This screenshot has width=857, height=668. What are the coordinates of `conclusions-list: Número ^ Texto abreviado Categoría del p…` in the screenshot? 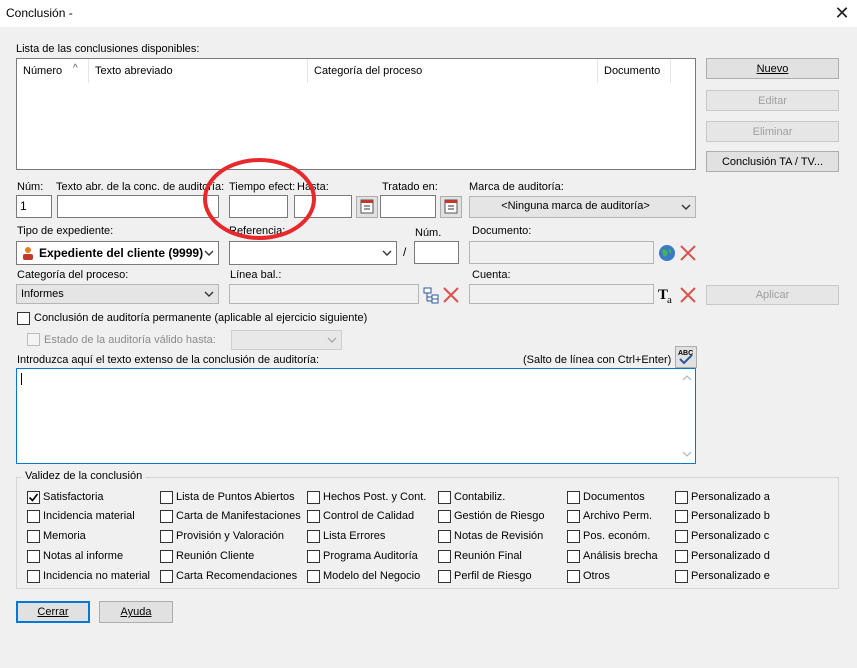 It's located at (356, 114).